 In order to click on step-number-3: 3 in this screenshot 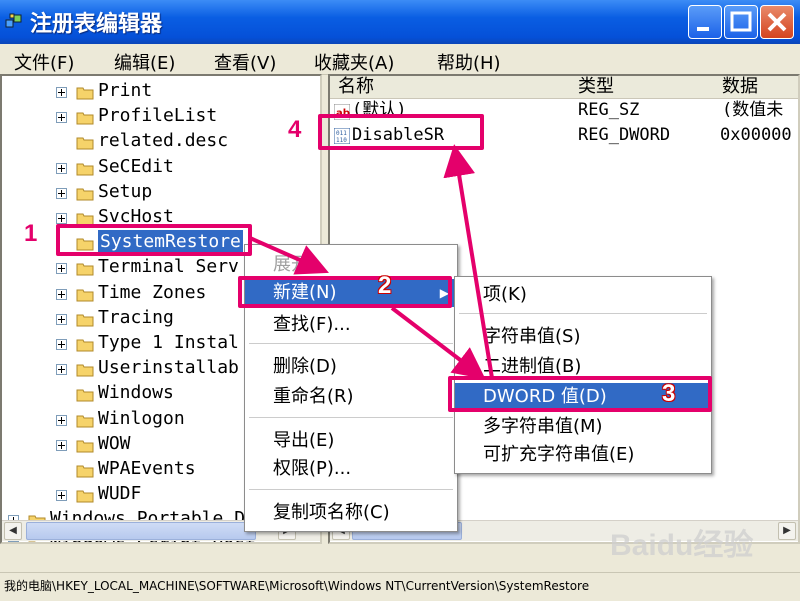, I will do `click(669, 393)`.